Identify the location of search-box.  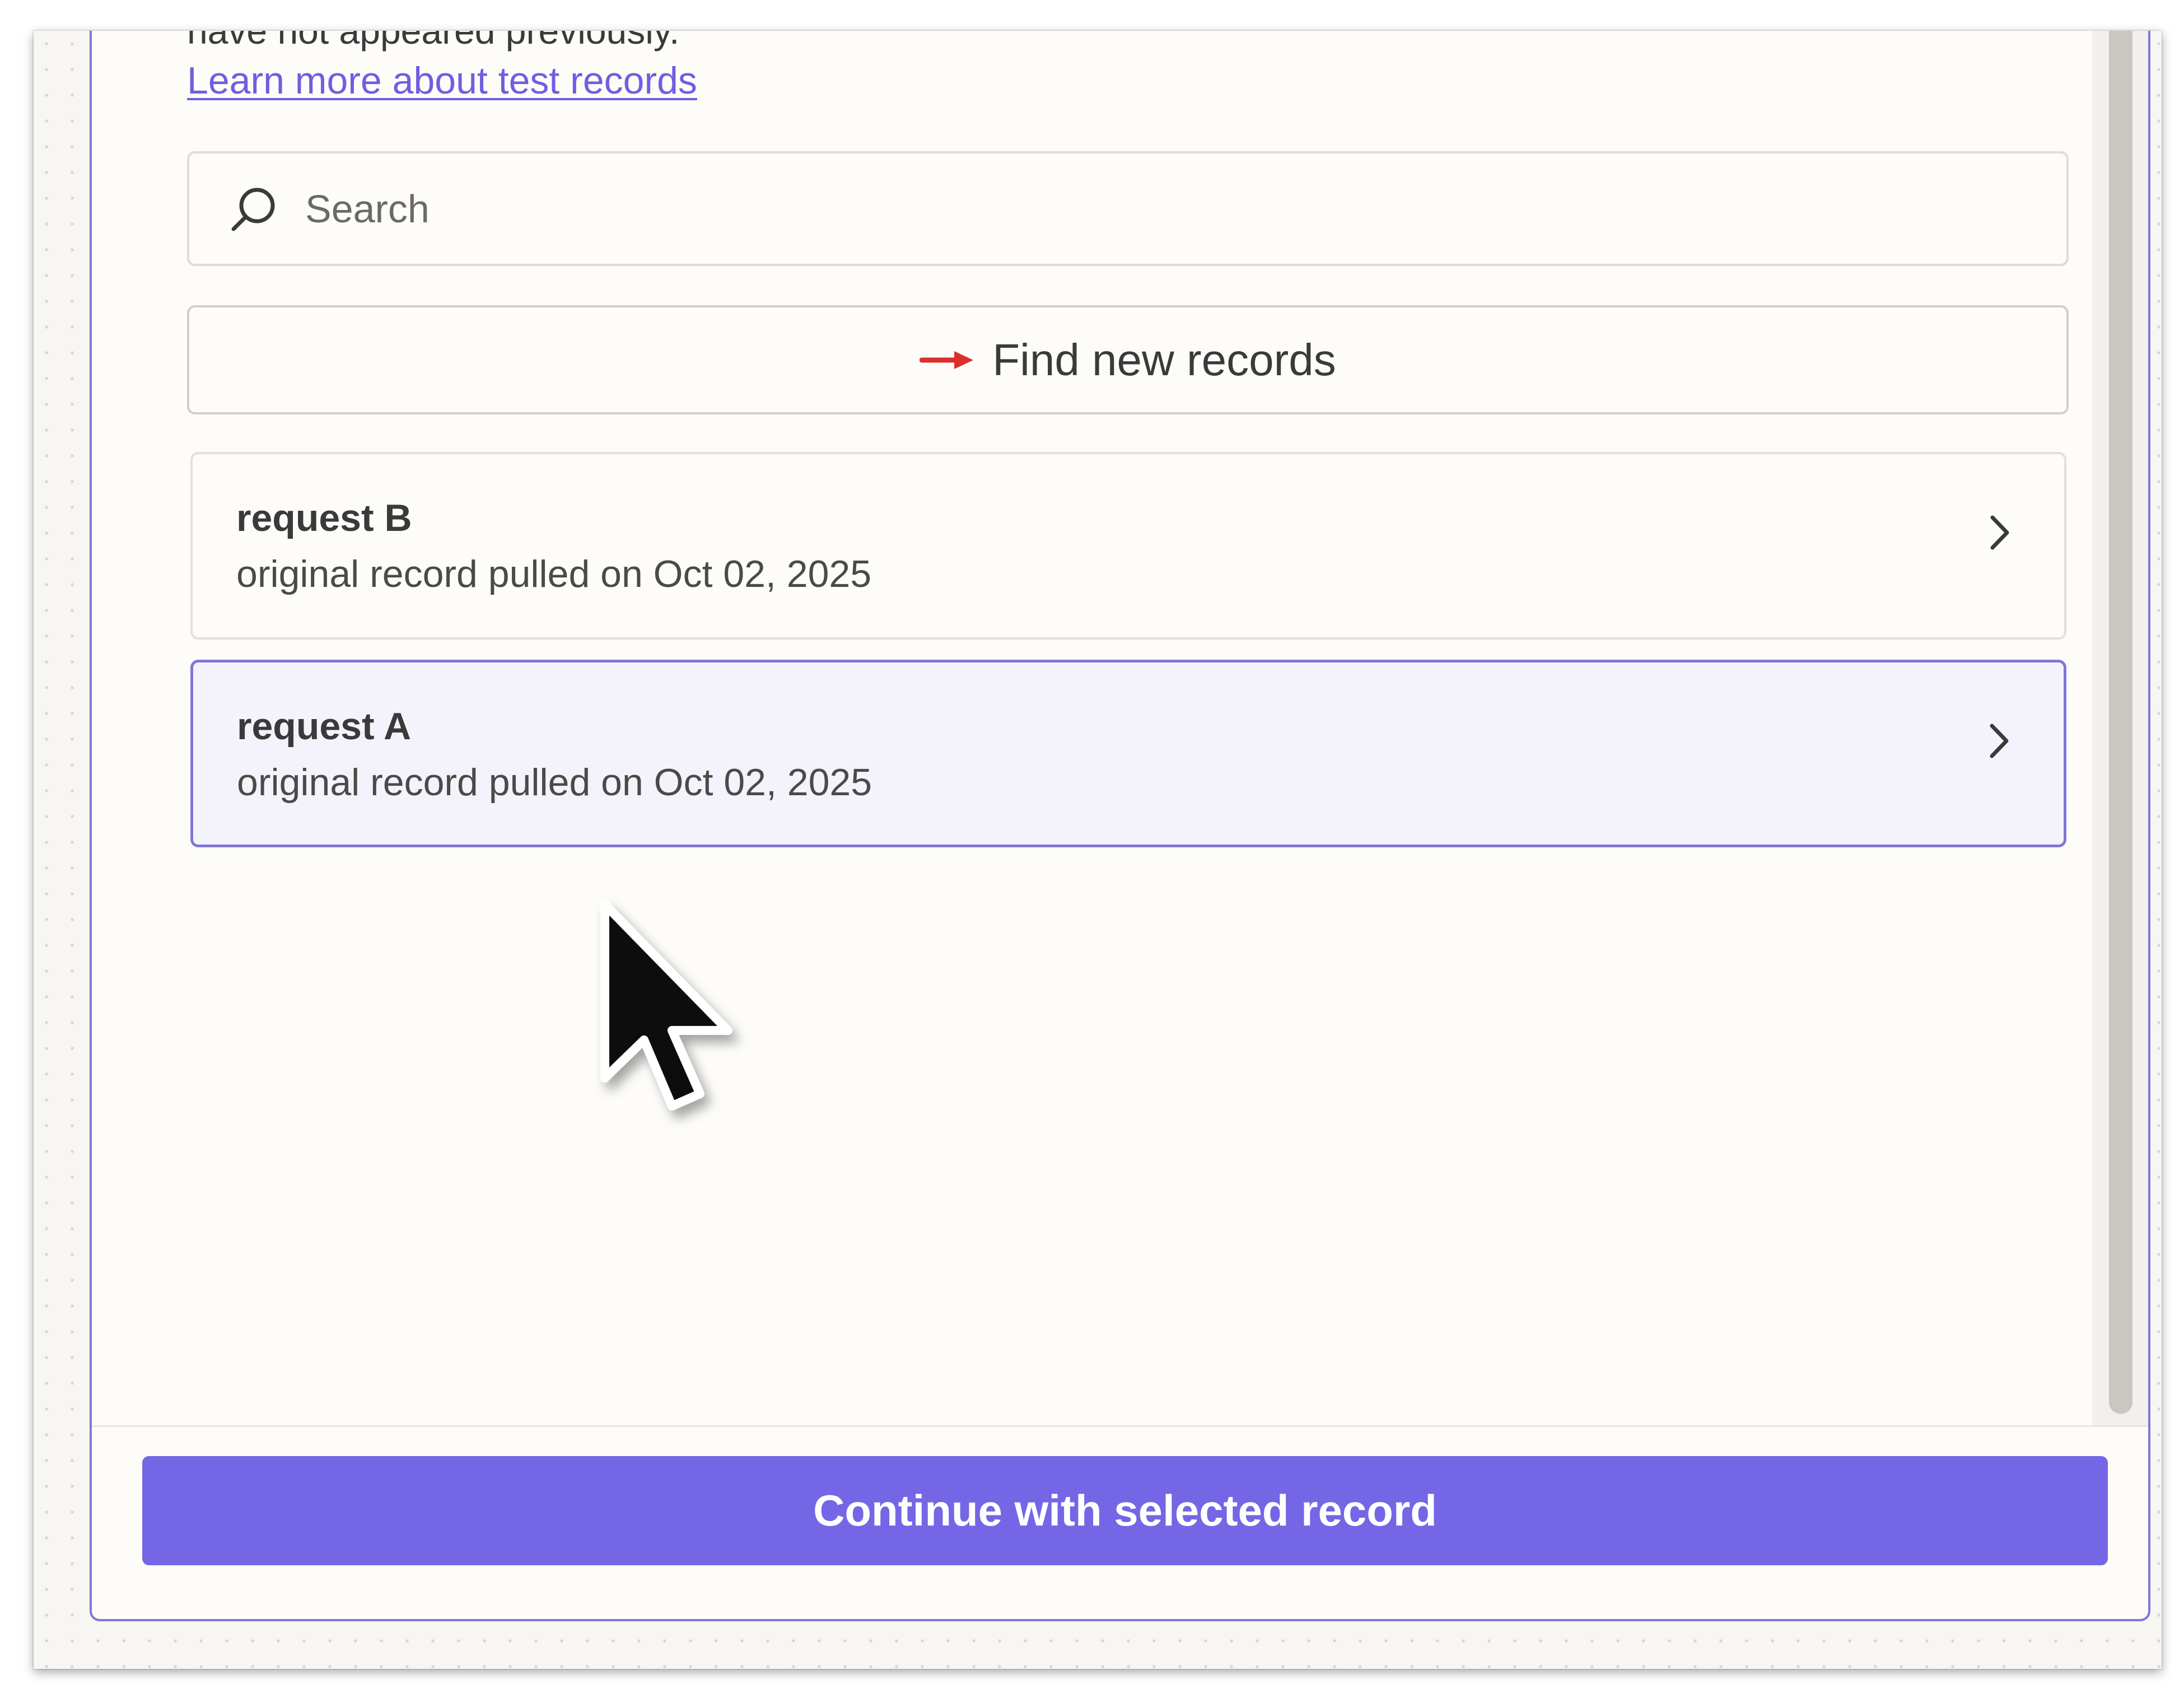
(1128, 208).